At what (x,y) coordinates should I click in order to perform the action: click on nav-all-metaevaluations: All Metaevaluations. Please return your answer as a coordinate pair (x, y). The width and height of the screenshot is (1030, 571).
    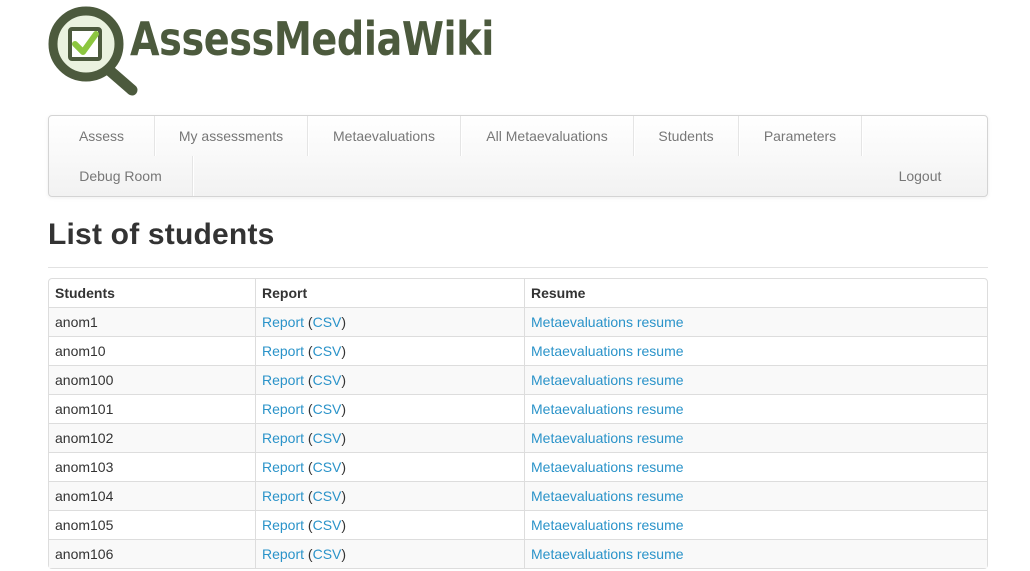
    Looking at the image, I should click on (547, 136).